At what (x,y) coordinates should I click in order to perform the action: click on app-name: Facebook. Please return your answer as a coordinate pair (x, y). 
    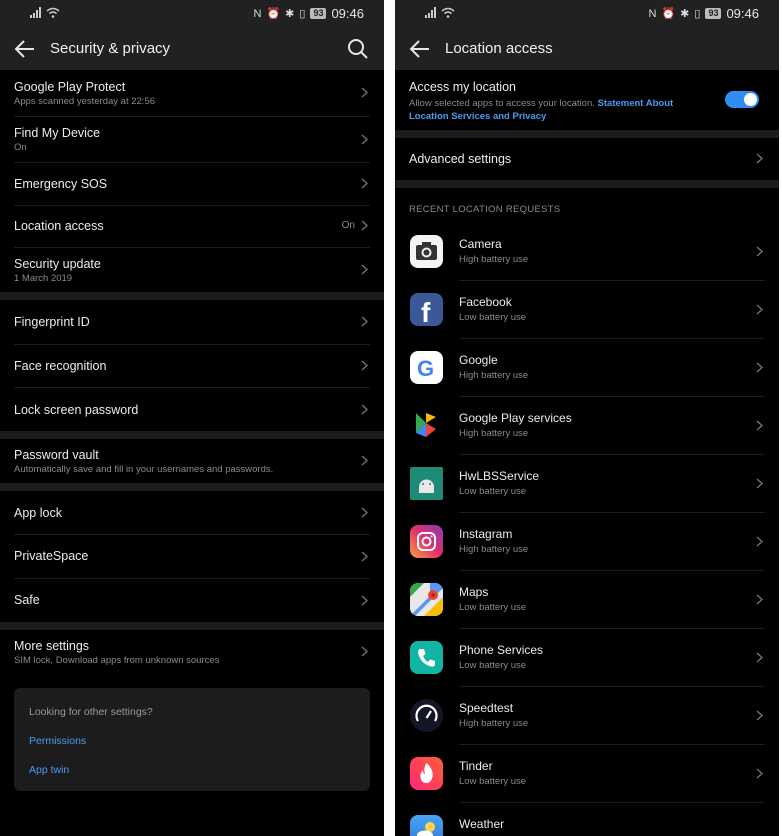
    Looking at the image, I should click on (485, 302).